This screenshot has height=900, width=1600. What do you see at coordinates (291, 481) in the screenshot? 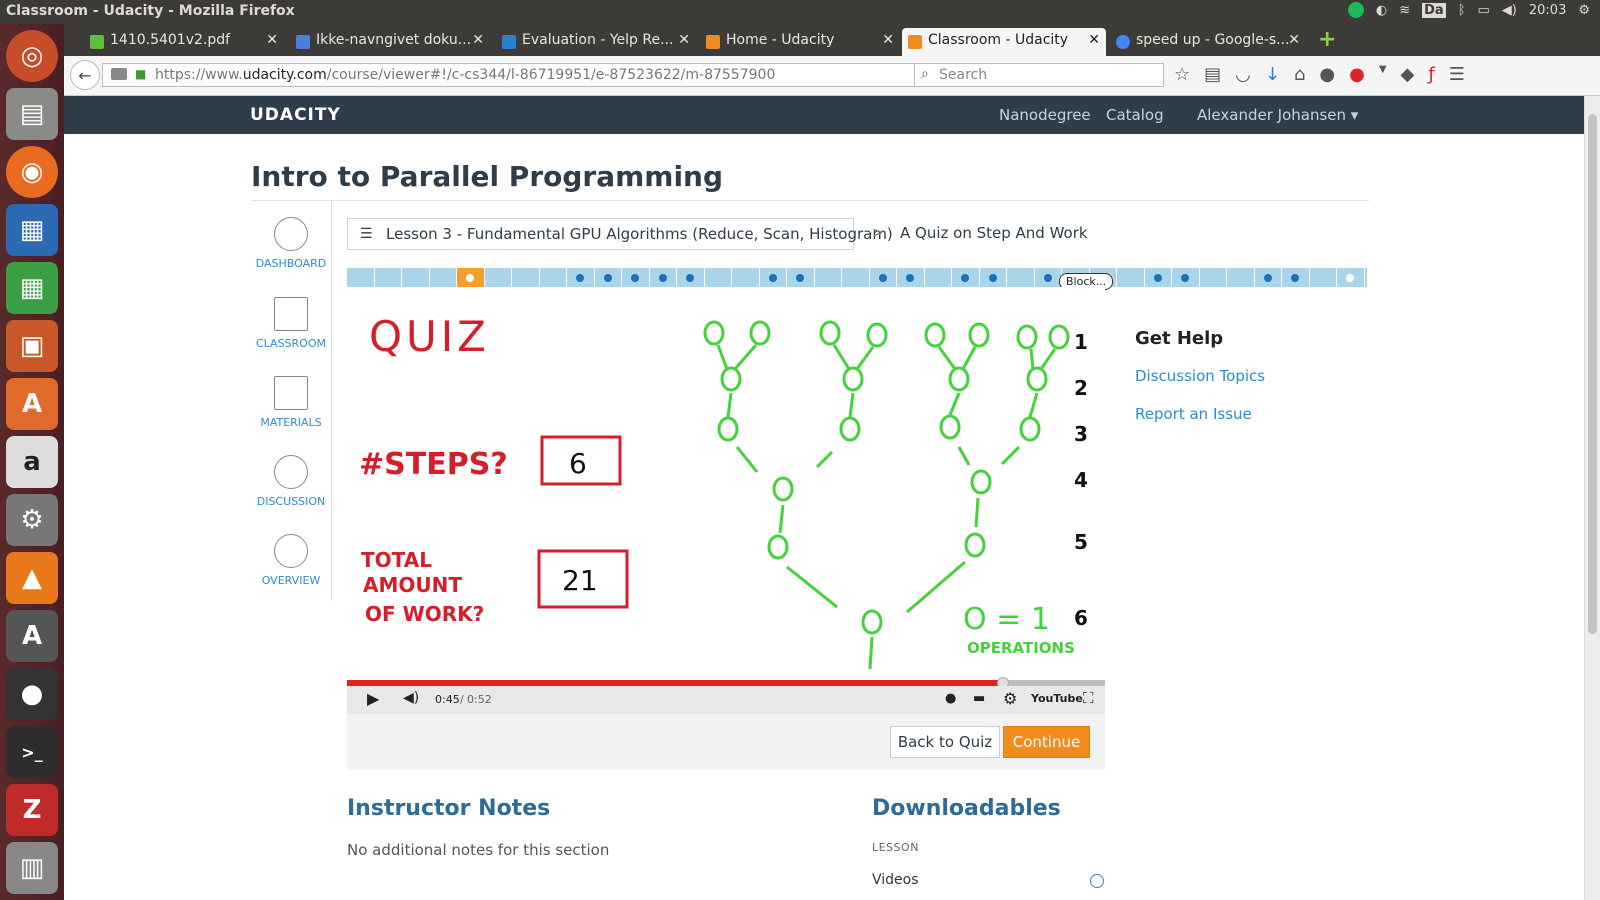
I see `sidenav-discussion: DISCUSSION` at bounding box center [291, 481].